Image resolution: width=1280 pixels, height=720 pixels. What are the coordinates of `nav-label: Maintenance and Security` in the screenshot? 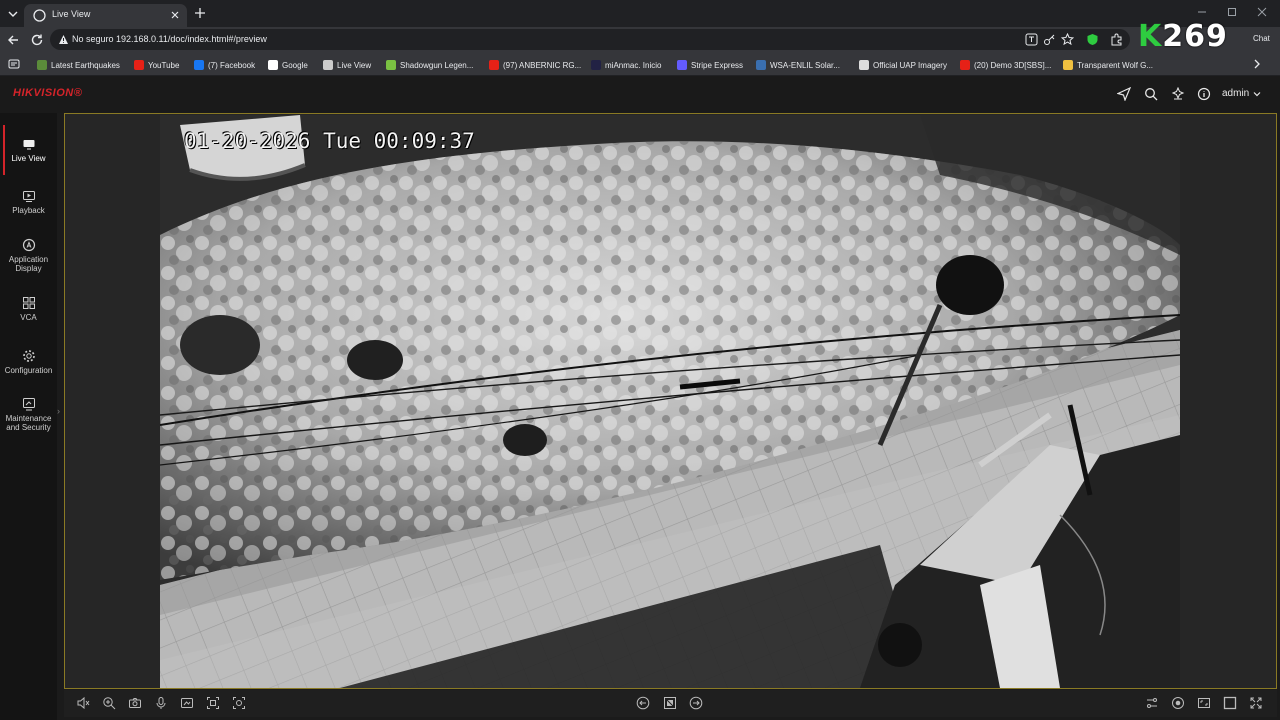 It's located at (28, 423).